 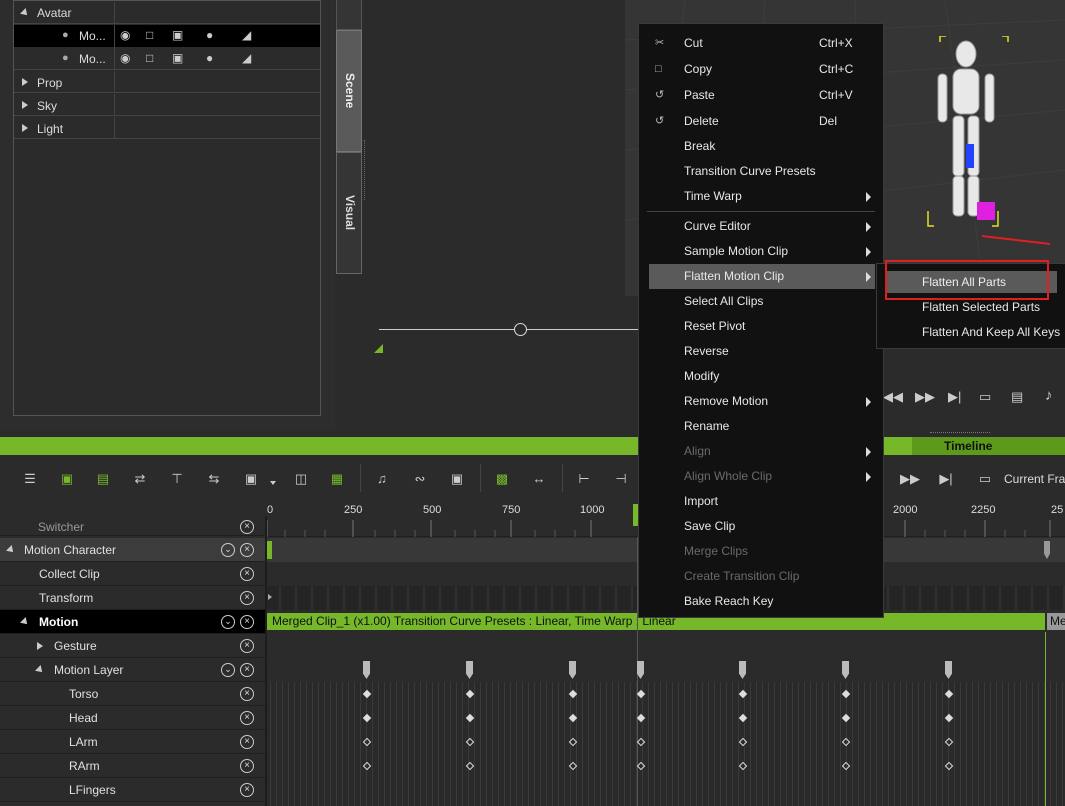 What do you see at coordinates (103, 479) in the screenshot?
I see `layer-icon: ▤` at bounding box center [103, 479].